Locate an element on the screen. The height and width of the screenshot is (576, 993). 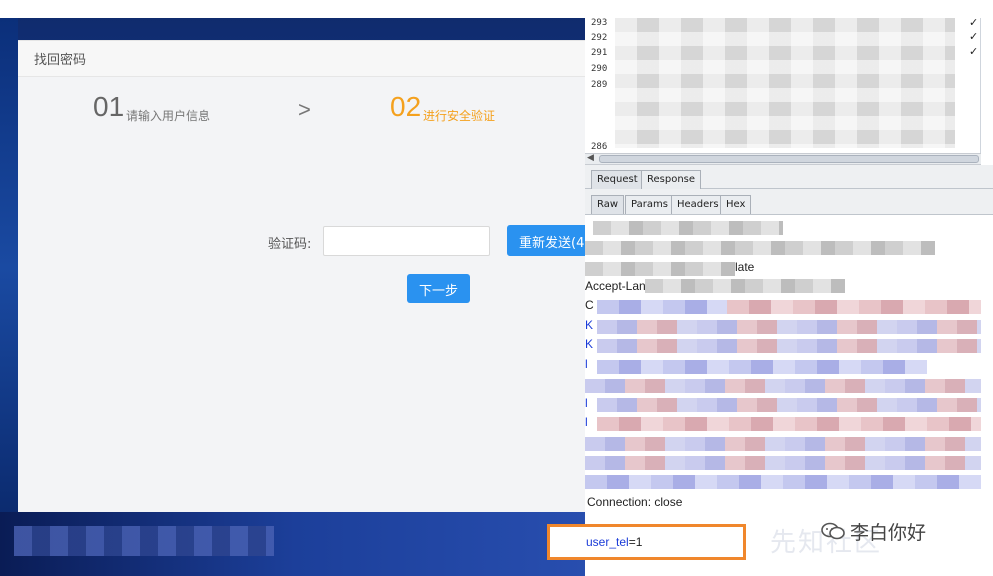
raw-line: C is located at coordinates (589, 305).